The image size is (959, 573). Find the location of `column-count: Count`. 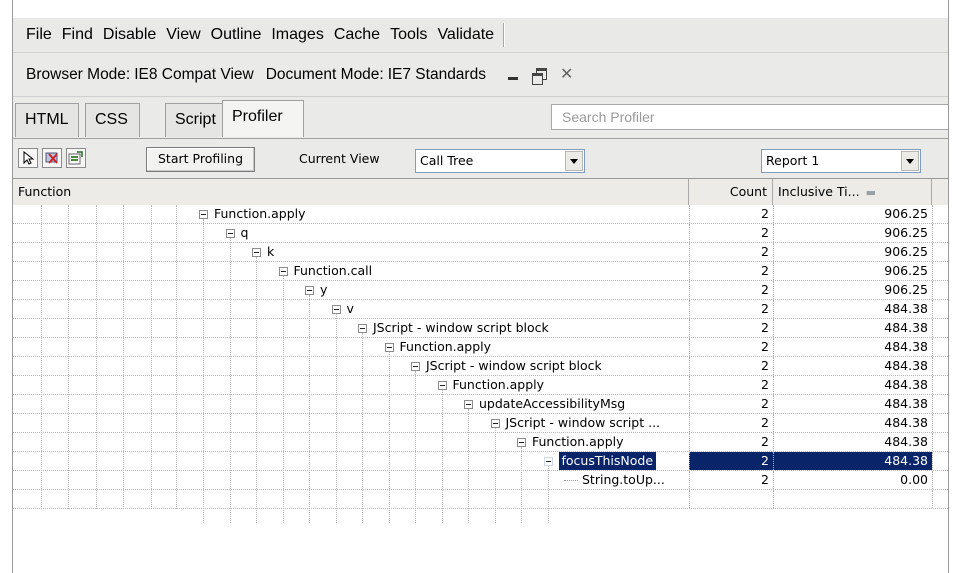

column-count: Count is located at coordinates (731, 192).